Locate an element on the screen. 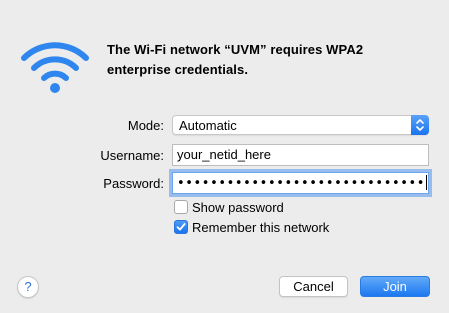 The width and height of the screenshot is (449, 313). text-caret is located at coordinates (427, 182).